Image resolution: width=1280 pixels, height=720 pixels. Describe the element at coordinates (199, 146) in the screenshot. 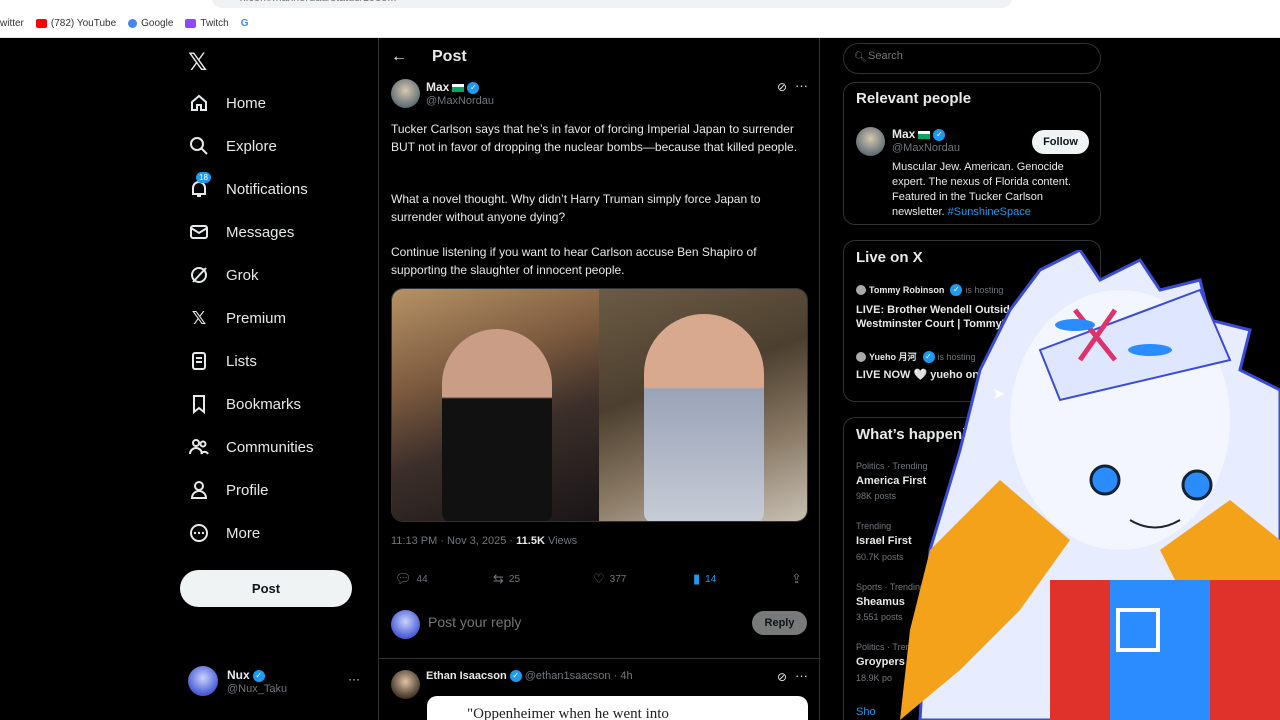

I see `search-icon` at that location.